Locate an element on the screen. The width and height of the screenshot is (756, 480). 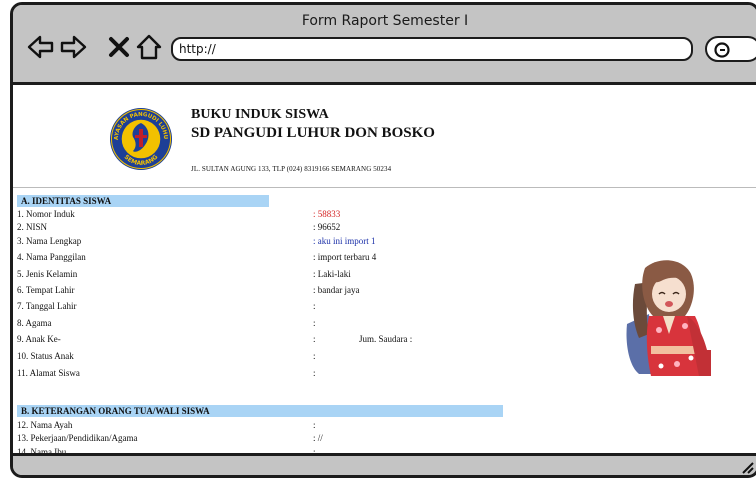
home-icon is located at coordinates (149, 47).